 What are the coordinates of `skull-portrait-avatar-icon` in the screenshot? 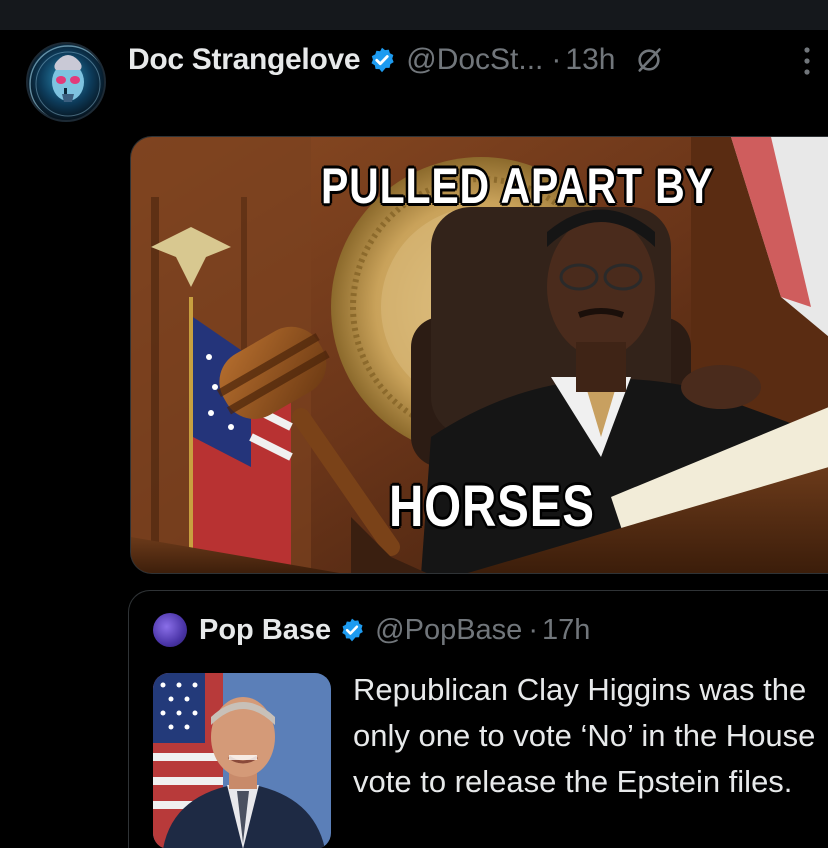 It's located at (66, 82).